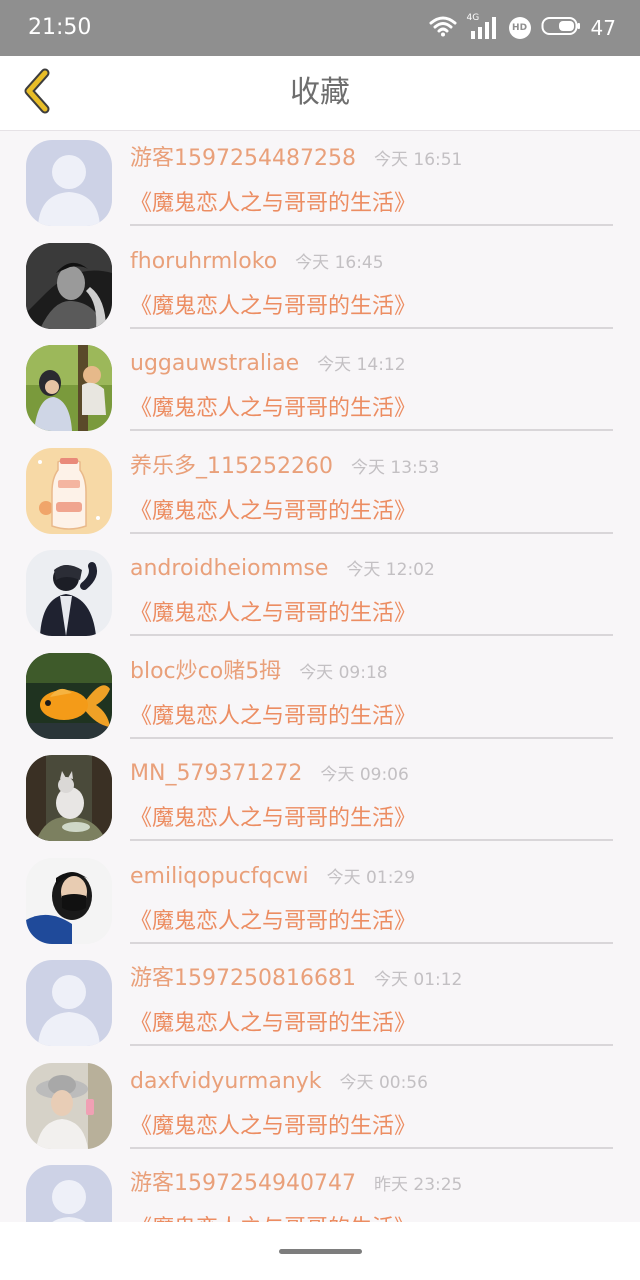 The image size is (640, 1280). Describe the element at coordinates (320, 387) in the screenshot. I see `list-item: uggauwstraliae 今天 14:12 《魔鬼恋人之与哥哥的生活》` at that location.